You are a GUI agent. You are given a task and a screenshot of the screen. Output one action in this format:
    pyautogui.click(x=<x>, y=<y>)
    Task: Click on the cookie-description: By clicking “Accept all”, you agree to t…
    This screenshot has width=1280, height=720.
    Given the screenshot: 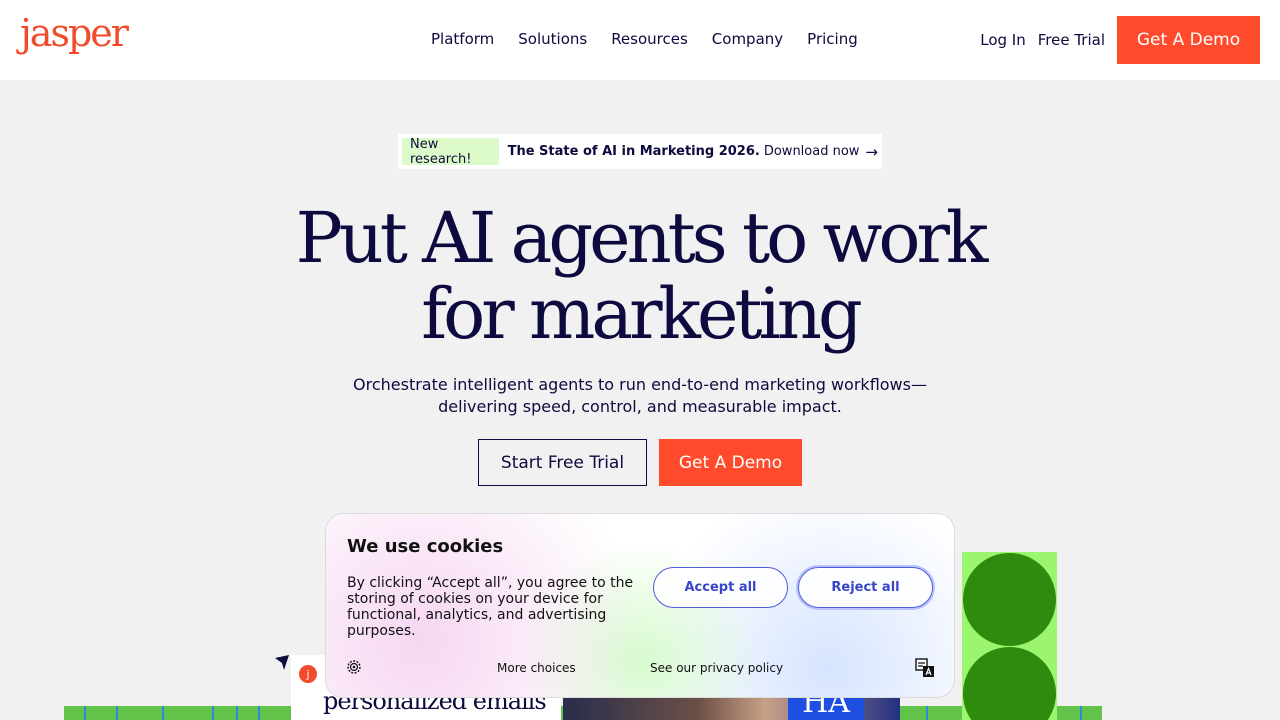 What is the action you would take?
    pyautogui.click(x=490, y=607)
    